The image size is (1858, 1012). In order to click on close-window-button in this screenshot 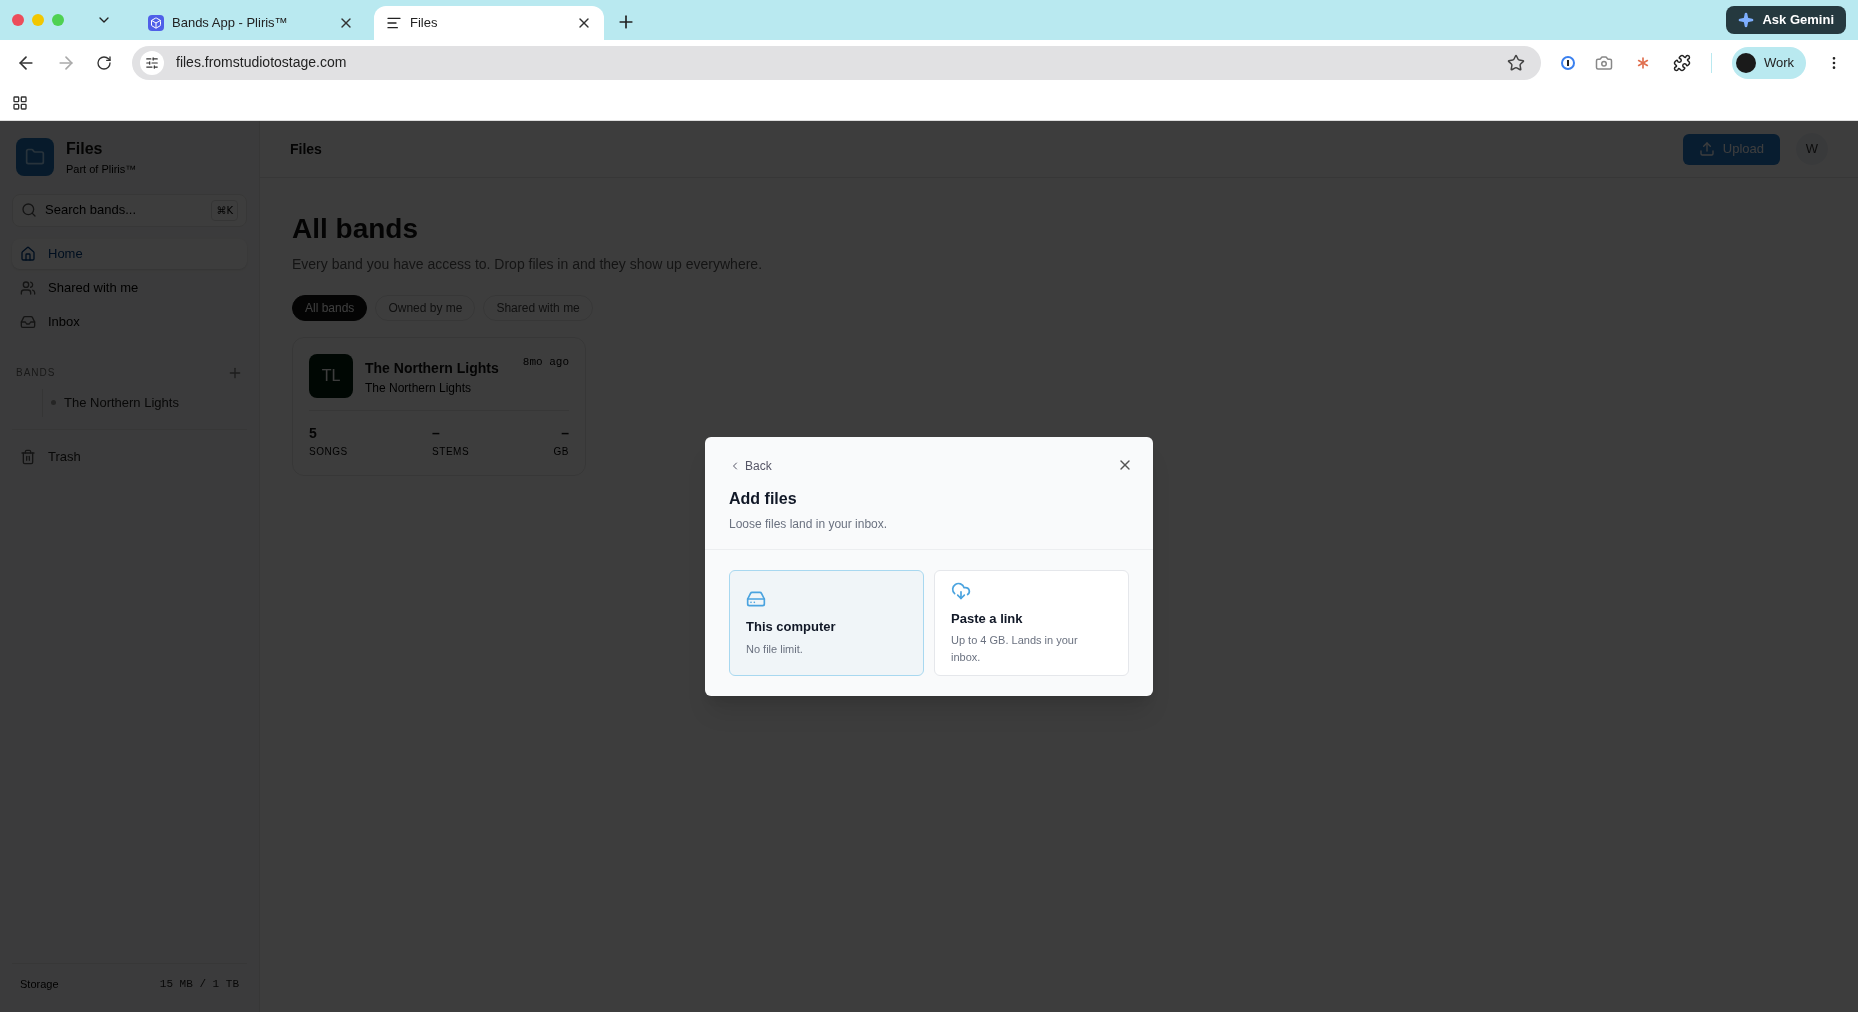, I will do `click(18, 20)`.